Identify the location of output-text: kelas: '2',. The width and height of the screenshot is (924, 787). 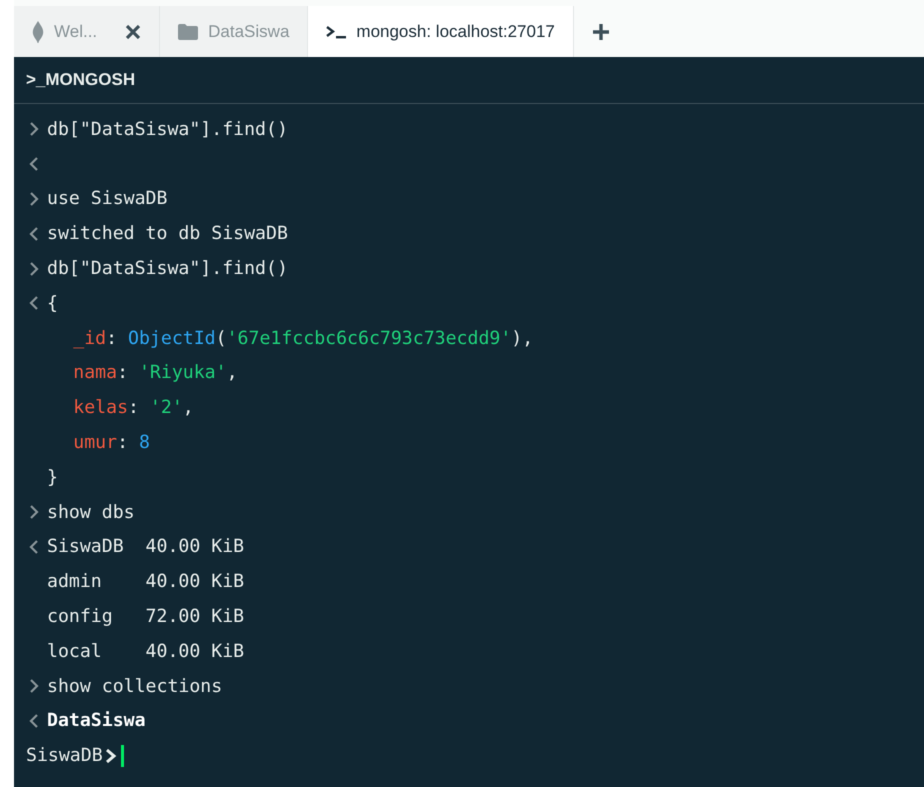
(133, 408).